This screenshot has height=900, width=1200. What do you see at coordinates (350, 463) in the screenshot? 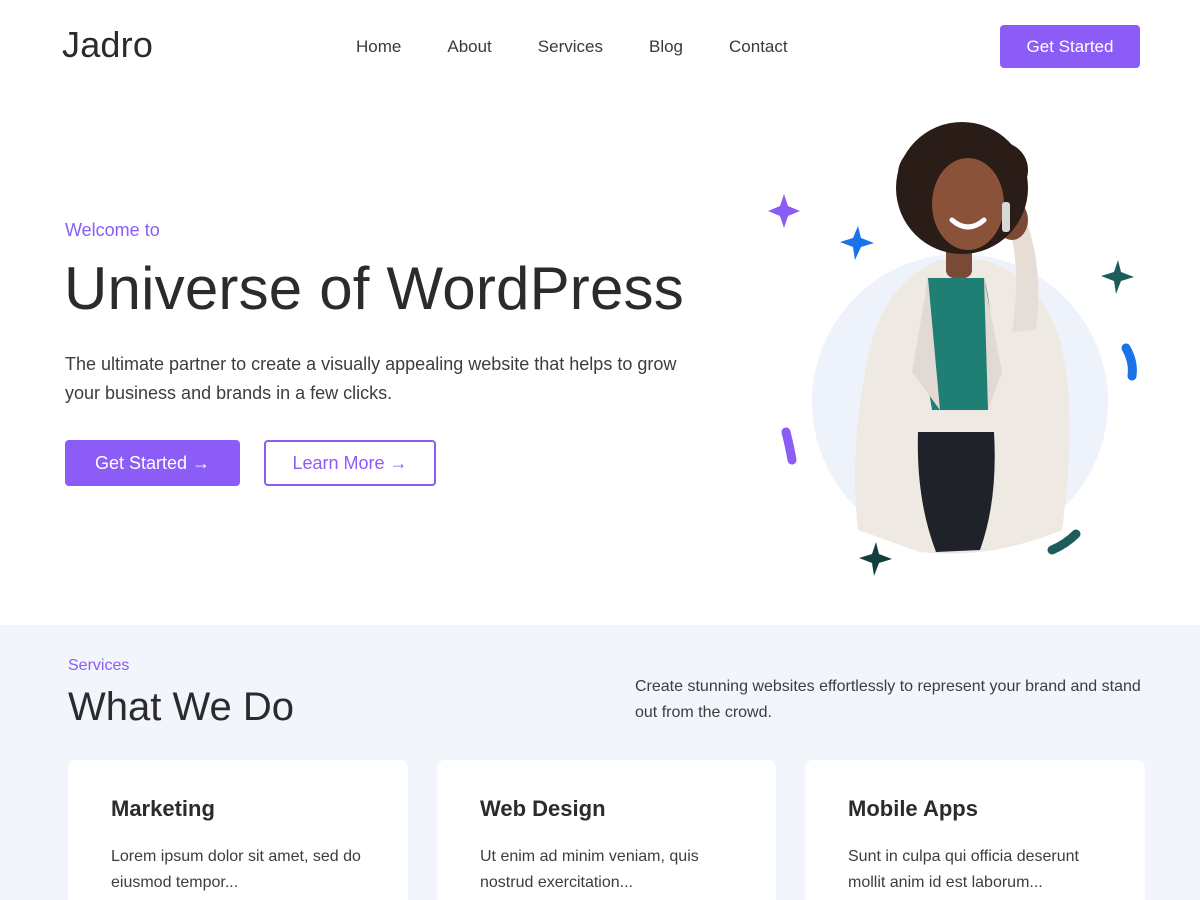
I see `hero-learn-more-button: Learn More →` at bounding box center [350, 463].